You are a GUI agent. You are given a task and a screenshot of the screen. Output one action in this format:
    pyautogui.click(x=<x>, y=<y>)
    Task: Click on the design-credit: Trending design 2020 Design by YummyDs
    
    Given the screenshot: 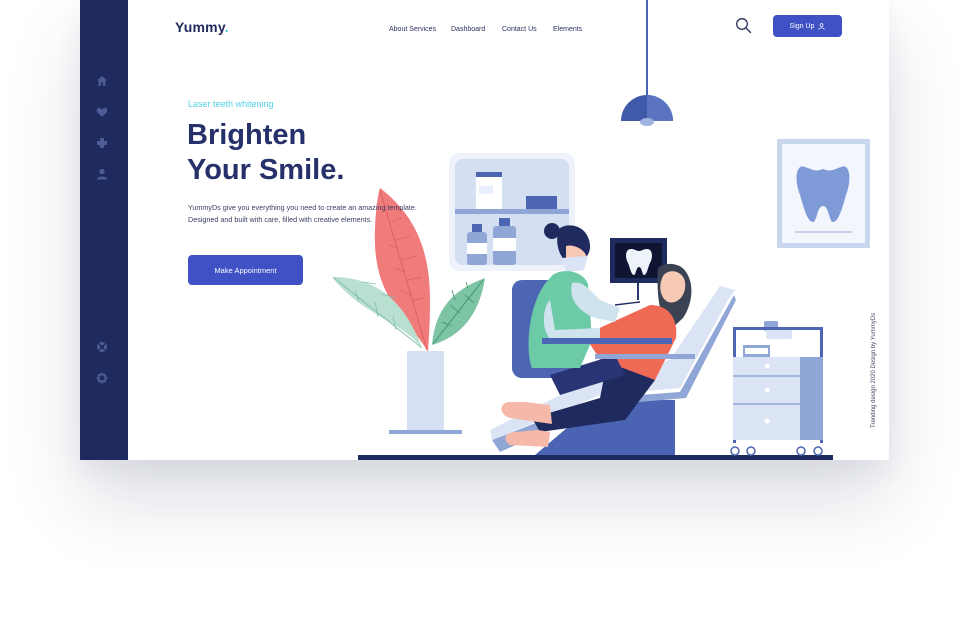 What is the action you would take?
    pyautogui.click(x=874, y=370)
    